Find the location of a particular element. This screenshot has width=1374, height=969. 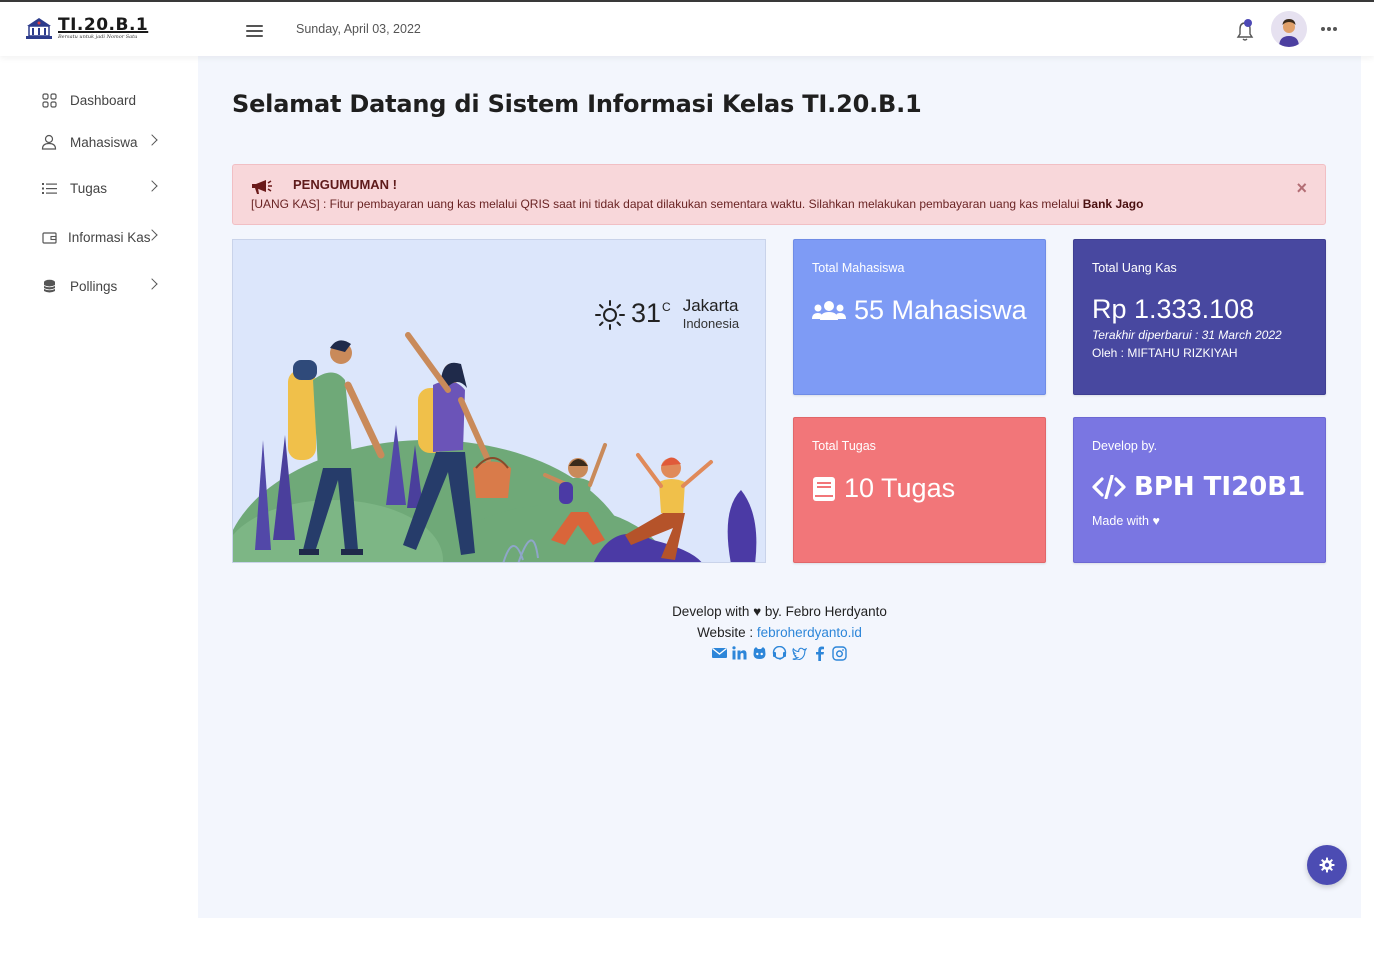

users-icon is located at coordinates (829, 310).